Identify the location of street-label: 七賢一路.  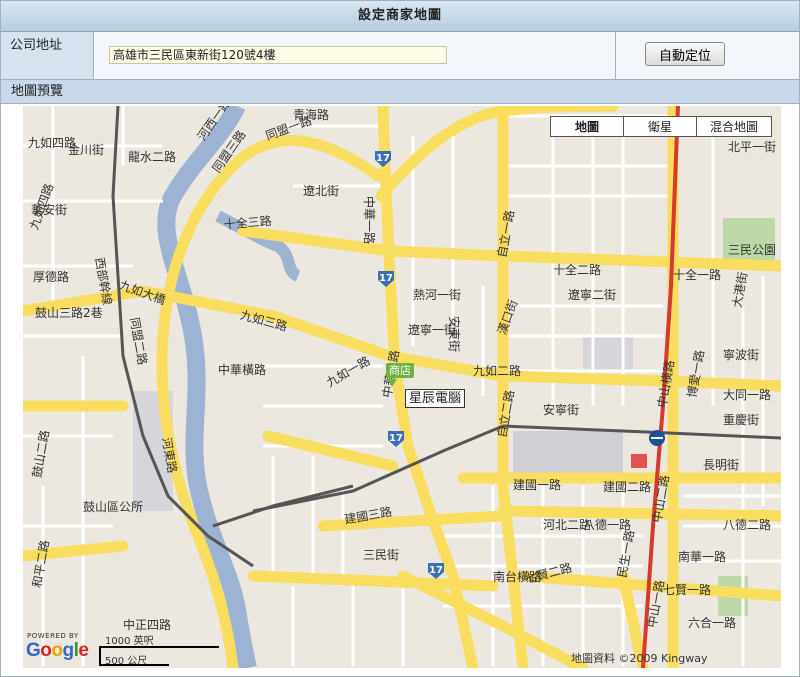
(687, 590).